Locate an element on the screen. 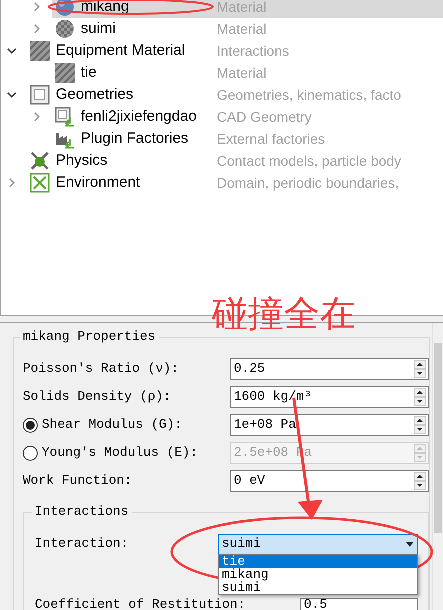 The image size is (443, 610). spin-box: 0.25 is located at coordinates (329, 369).